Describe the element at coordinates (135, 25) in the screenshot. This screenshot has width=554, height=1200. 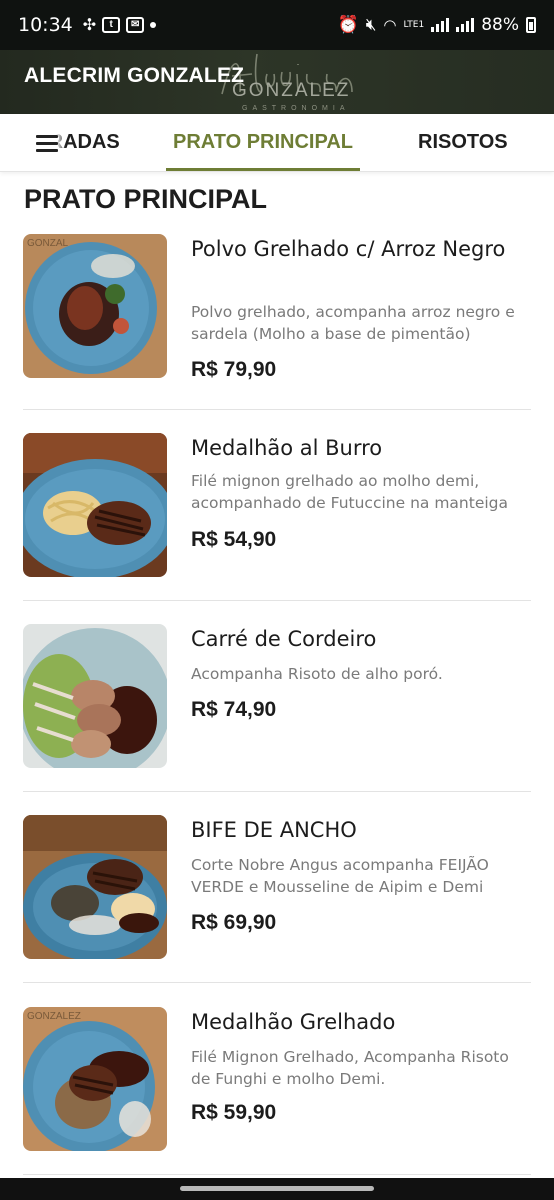
I see `ticket-icon: ✉` at that location.